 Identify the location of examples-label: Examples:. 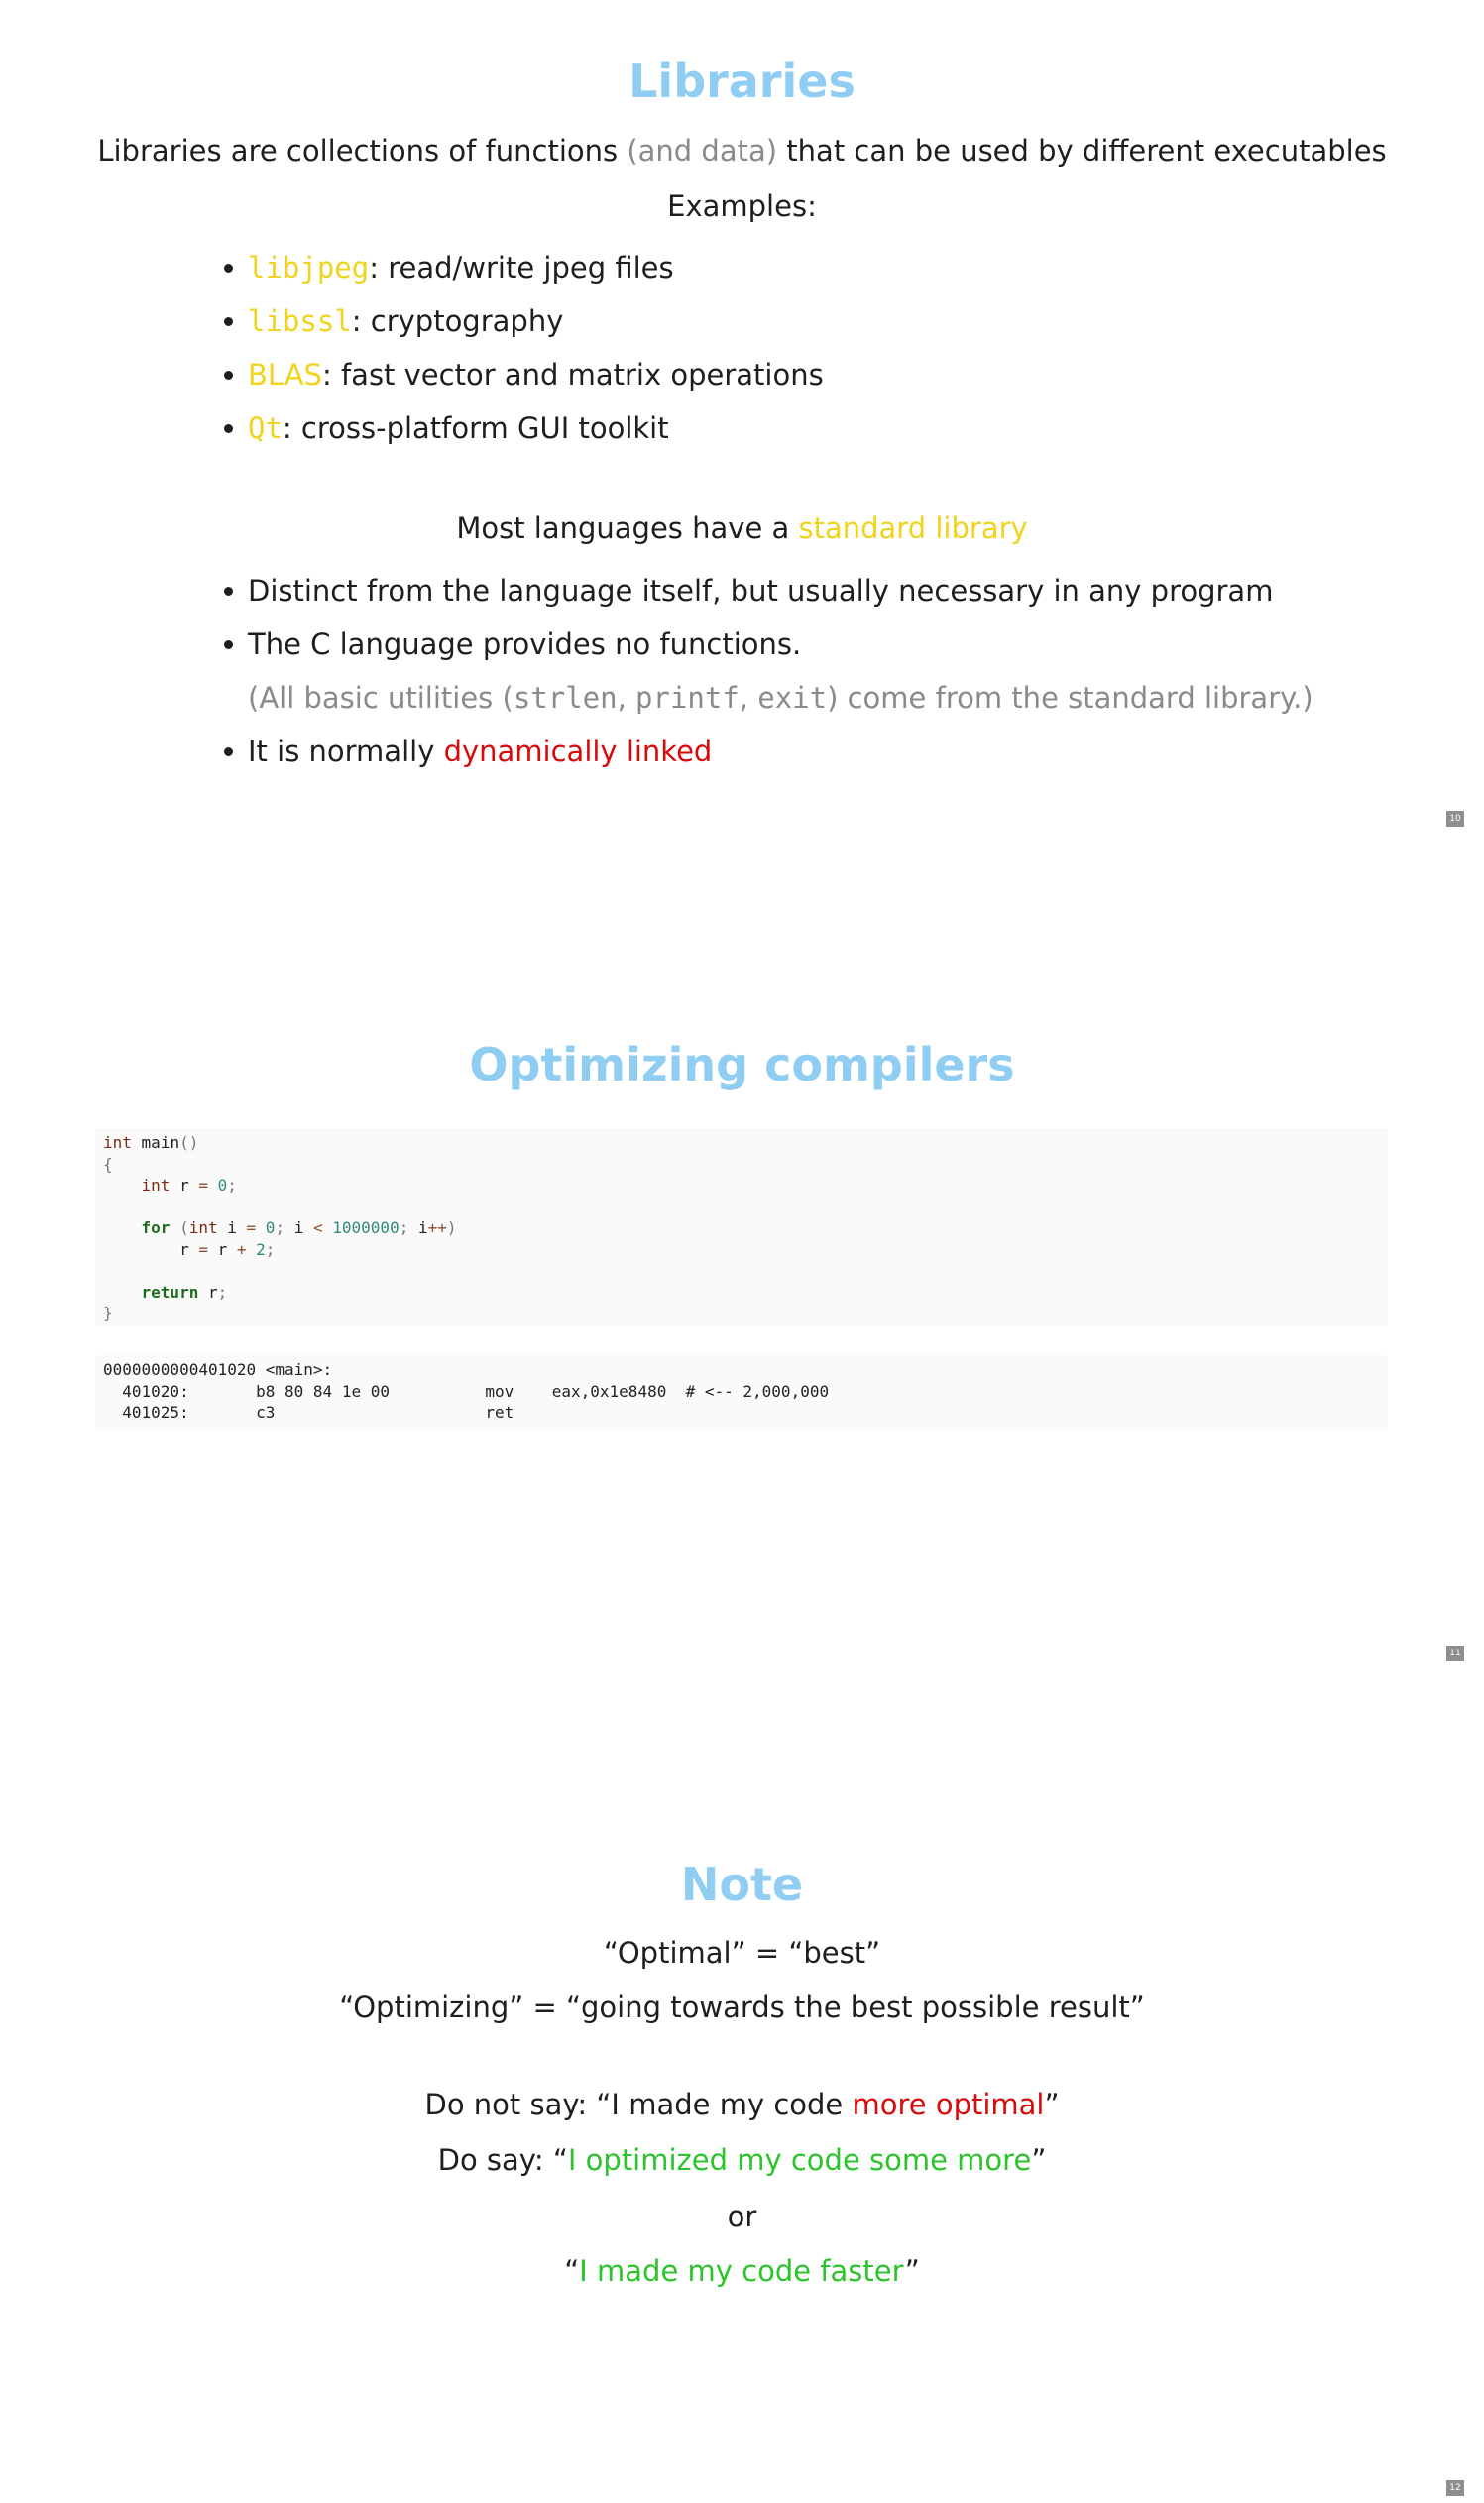
(742, 206).